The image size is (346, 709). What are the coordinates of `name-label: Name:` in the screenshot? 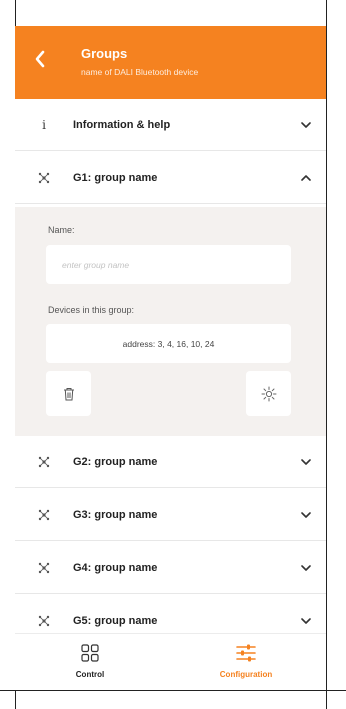 It's located at (61, 230).